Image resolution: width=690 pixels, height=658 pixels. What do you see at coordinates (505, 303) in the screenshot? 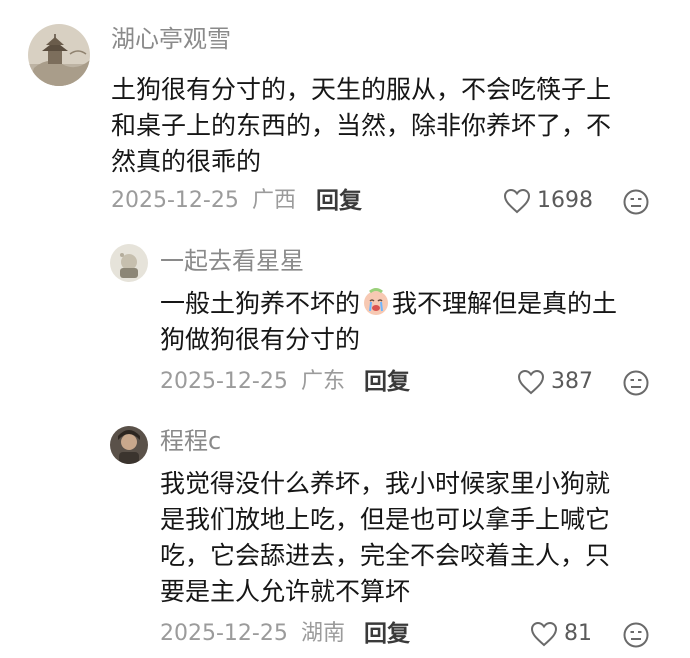
I see `comment-text-segment: 我不理解但是真的土` at bounding box center [505, 303].